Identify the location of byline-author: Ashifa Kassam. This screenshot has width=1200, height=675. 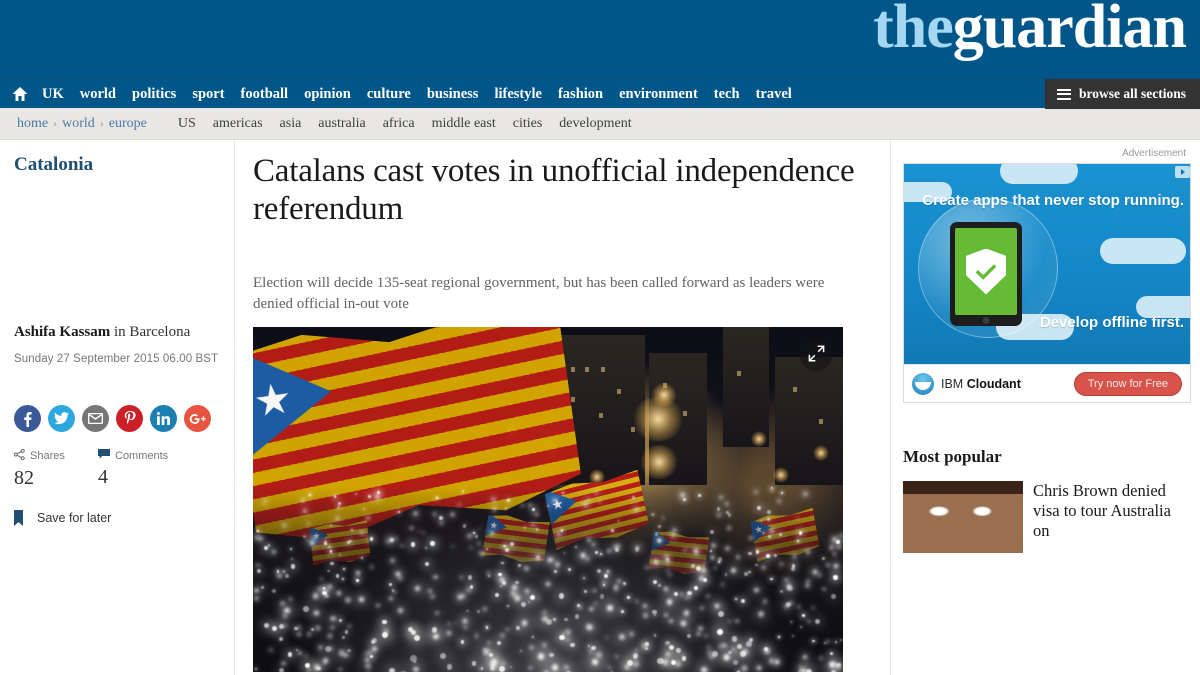
(62, 332).